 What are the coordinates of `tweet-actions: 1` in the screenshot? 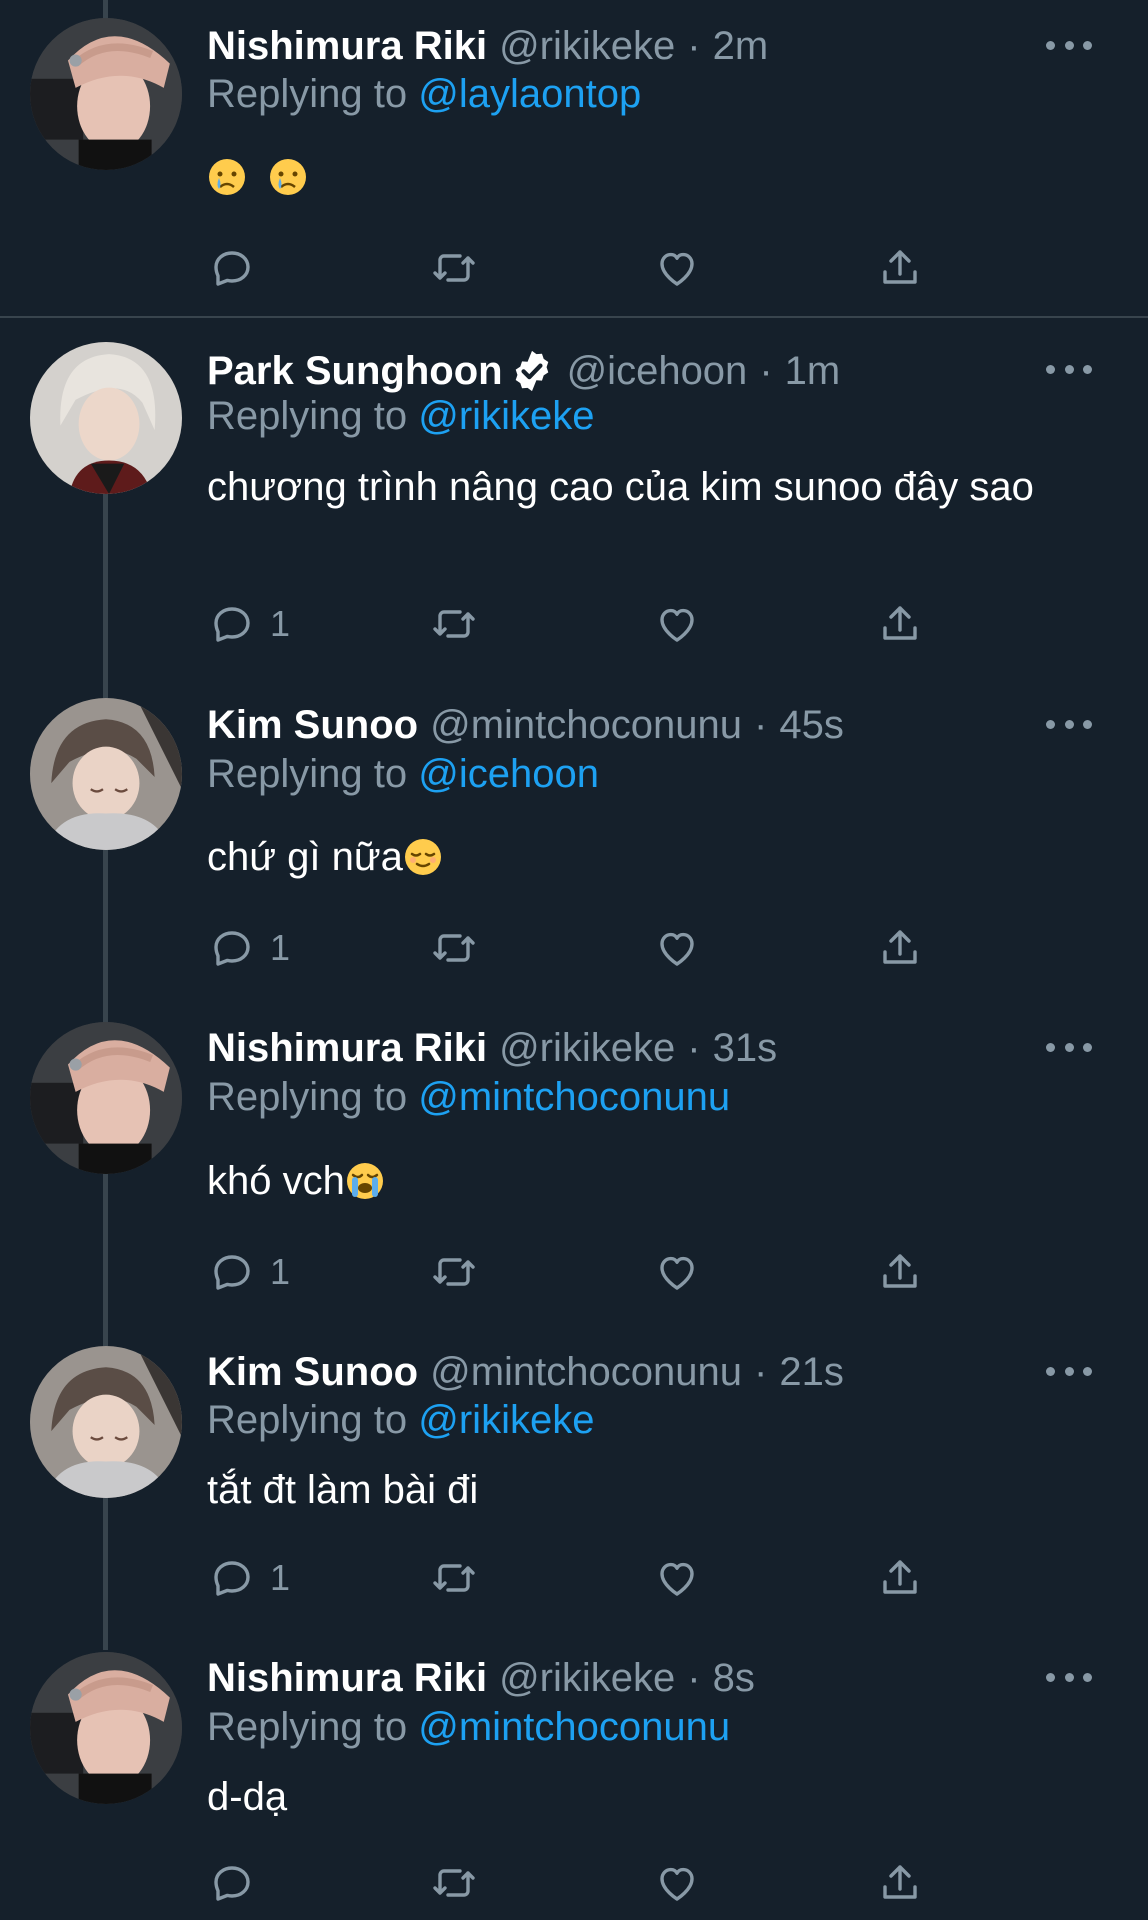 It's located at (574, 624).